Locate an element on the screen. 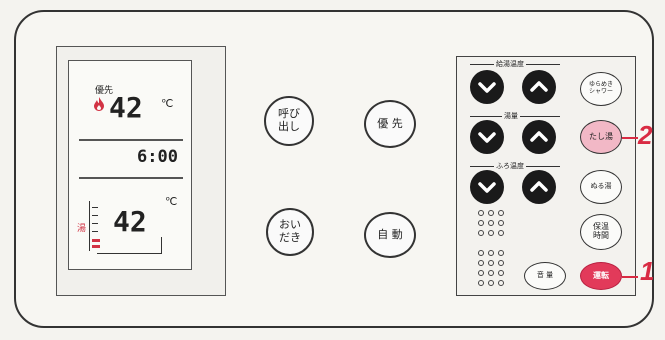  flame-icon is located at coordinates (99, 104).